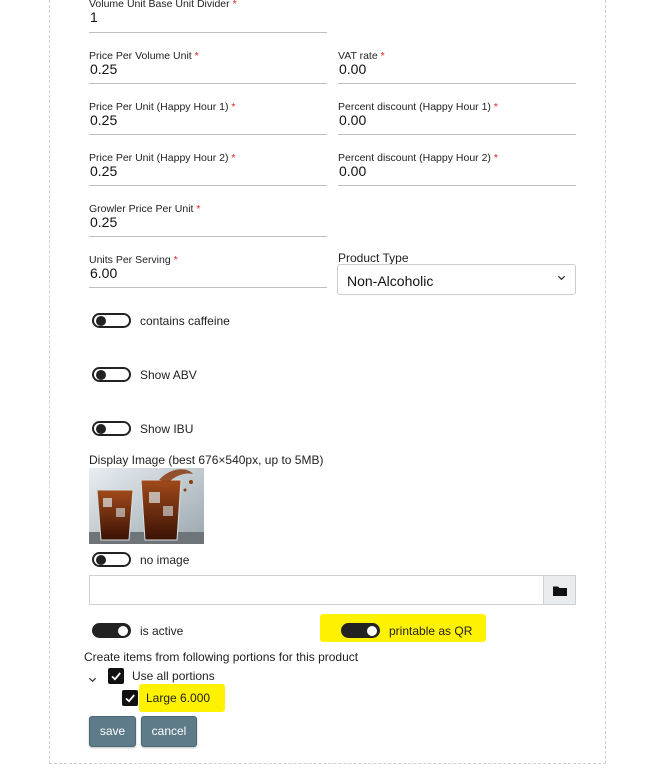 The height and width of the screenshot is (772, 670). Describe the element at coordinates (457, 134) in the screenshot. I see `discount-hh1-underline` at that location.